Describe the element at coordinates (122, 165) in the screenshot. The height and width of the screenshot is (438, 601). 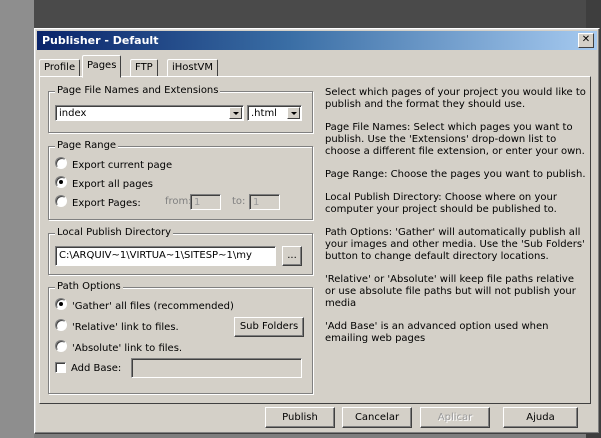
I see `radio-label: Export current page` at that location.